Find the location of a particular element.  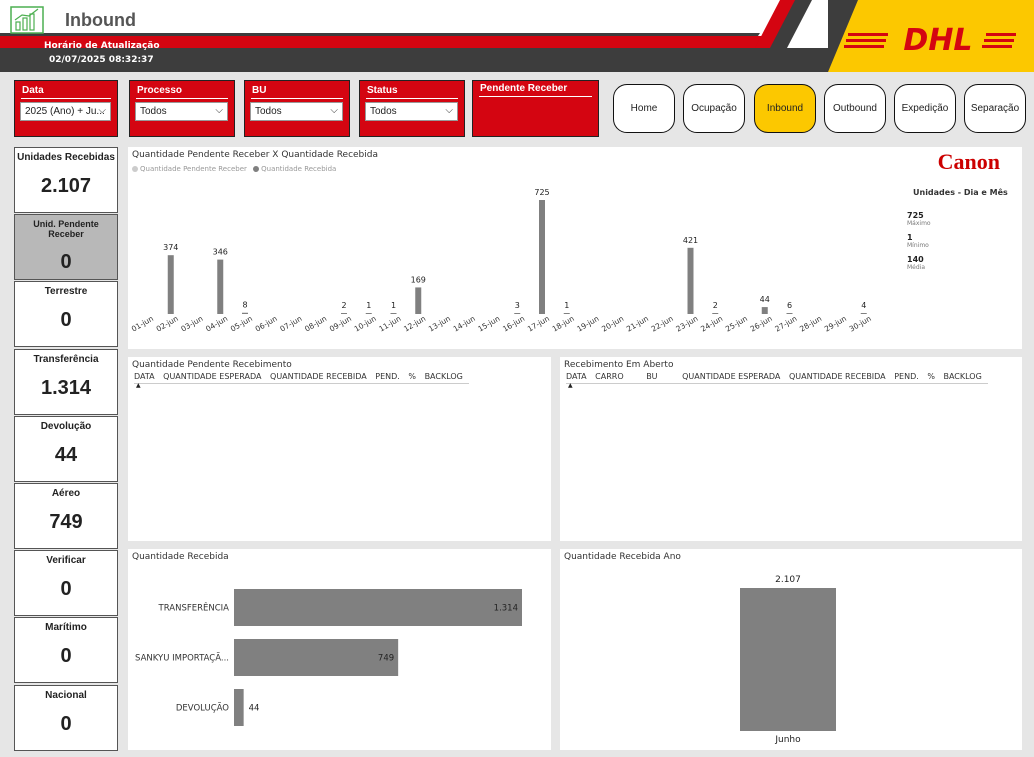

tick-label: 07-jun is located at coordinates (290, 324).